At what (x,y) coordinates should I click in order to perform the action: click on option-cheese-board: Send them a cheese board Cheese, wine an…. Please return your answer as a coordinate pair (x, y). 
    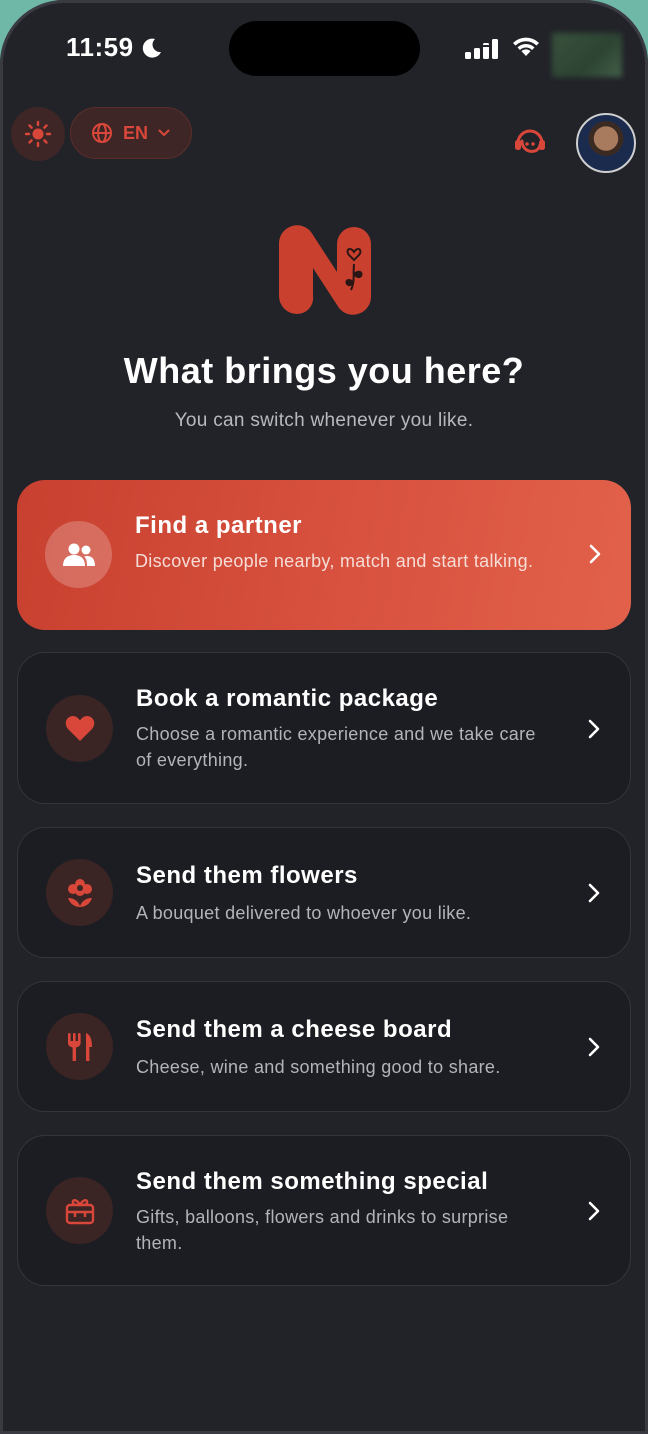
    Looking at the image, I should click on (324, 1046).